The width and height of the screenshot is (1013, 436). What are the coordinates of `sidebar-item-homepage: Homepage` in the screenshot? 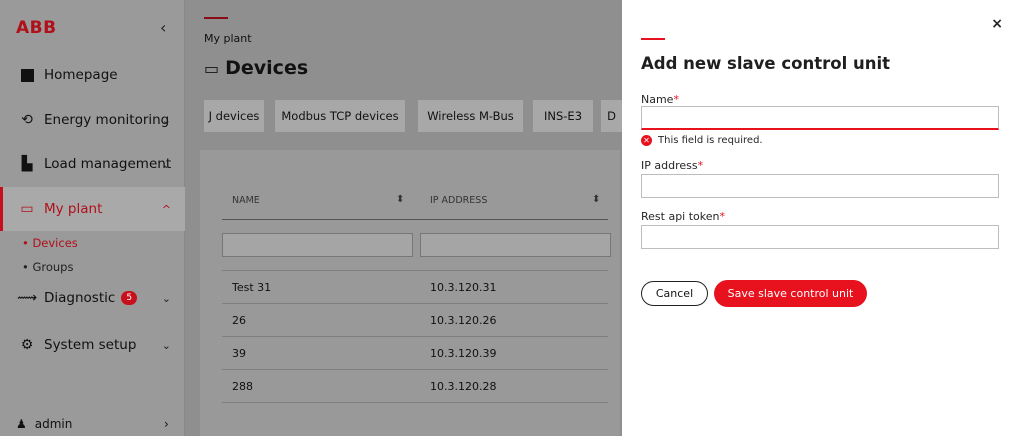 It's located at (92, 75).